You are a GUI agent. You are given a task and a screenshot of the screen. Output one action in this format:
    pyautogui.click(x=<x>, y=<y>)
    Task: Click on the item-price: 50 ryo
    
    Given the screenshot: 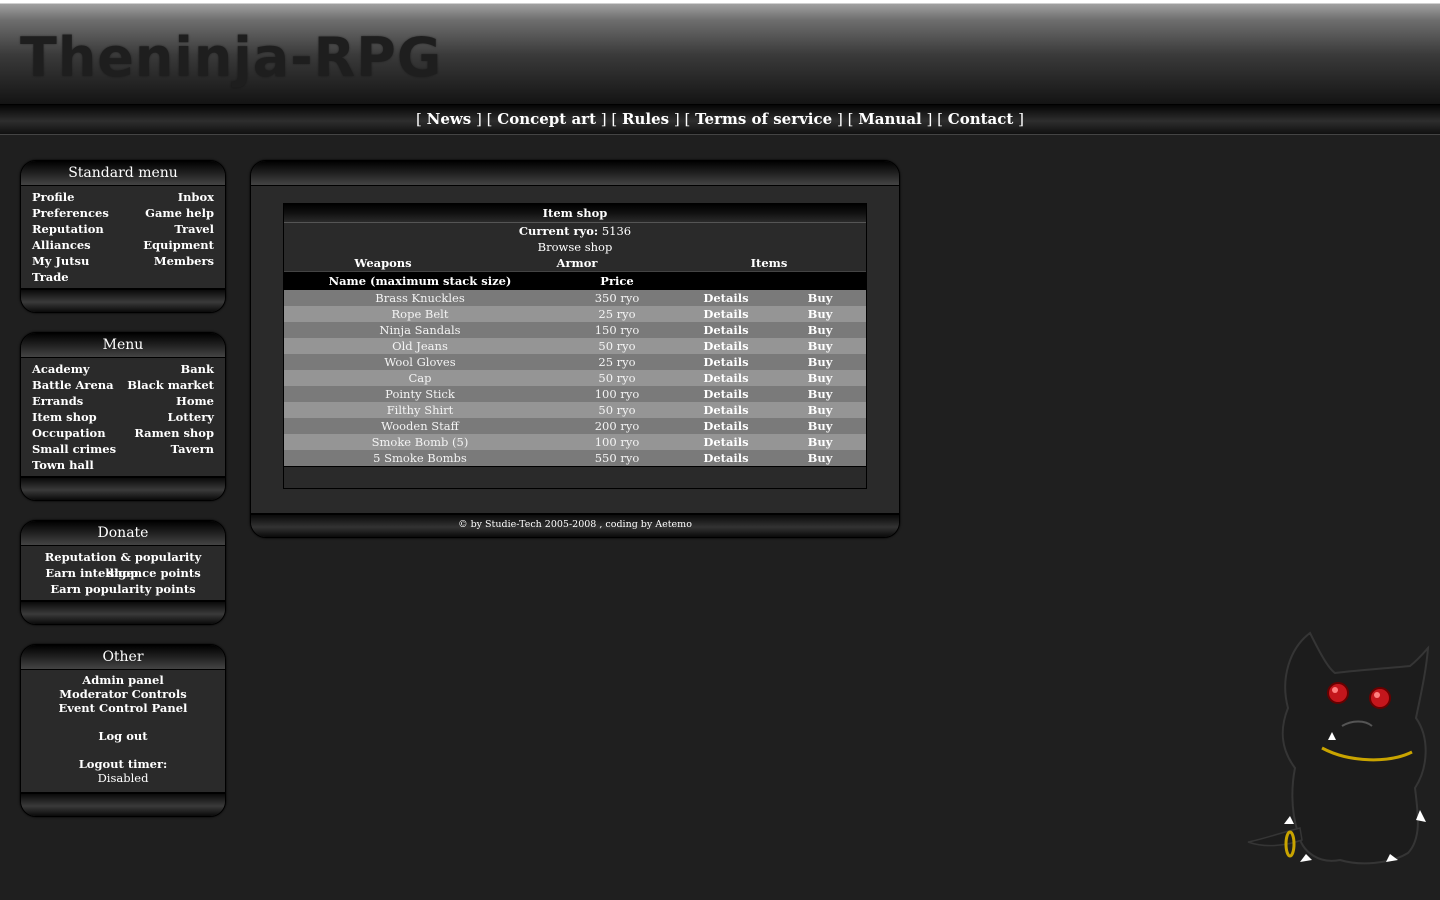 What is the action you would take?
    pyautogui.click(x=617, y=410)
    